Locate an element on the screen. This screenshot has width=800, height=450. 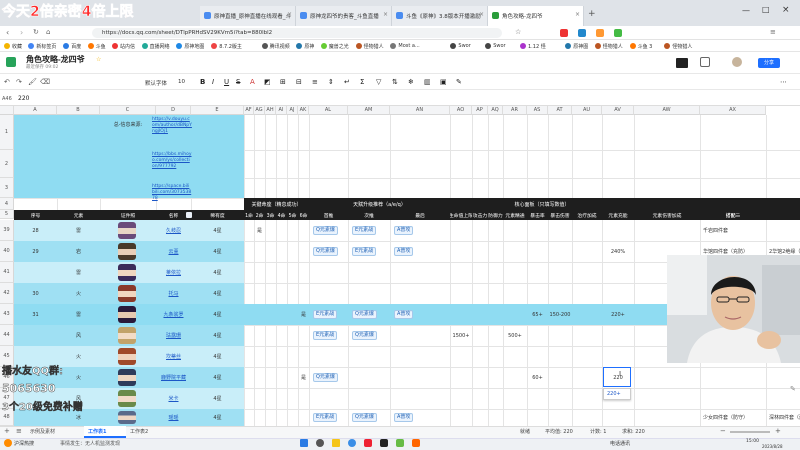
app-icon is located at coordinates (416, 443).